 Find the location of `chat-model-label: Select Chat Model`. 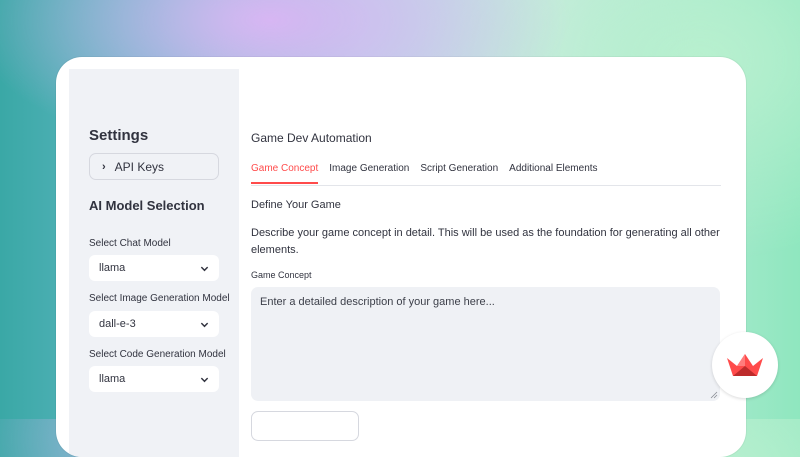

chat-model-label: Select Chat Model is located at coordinates (130, 243).